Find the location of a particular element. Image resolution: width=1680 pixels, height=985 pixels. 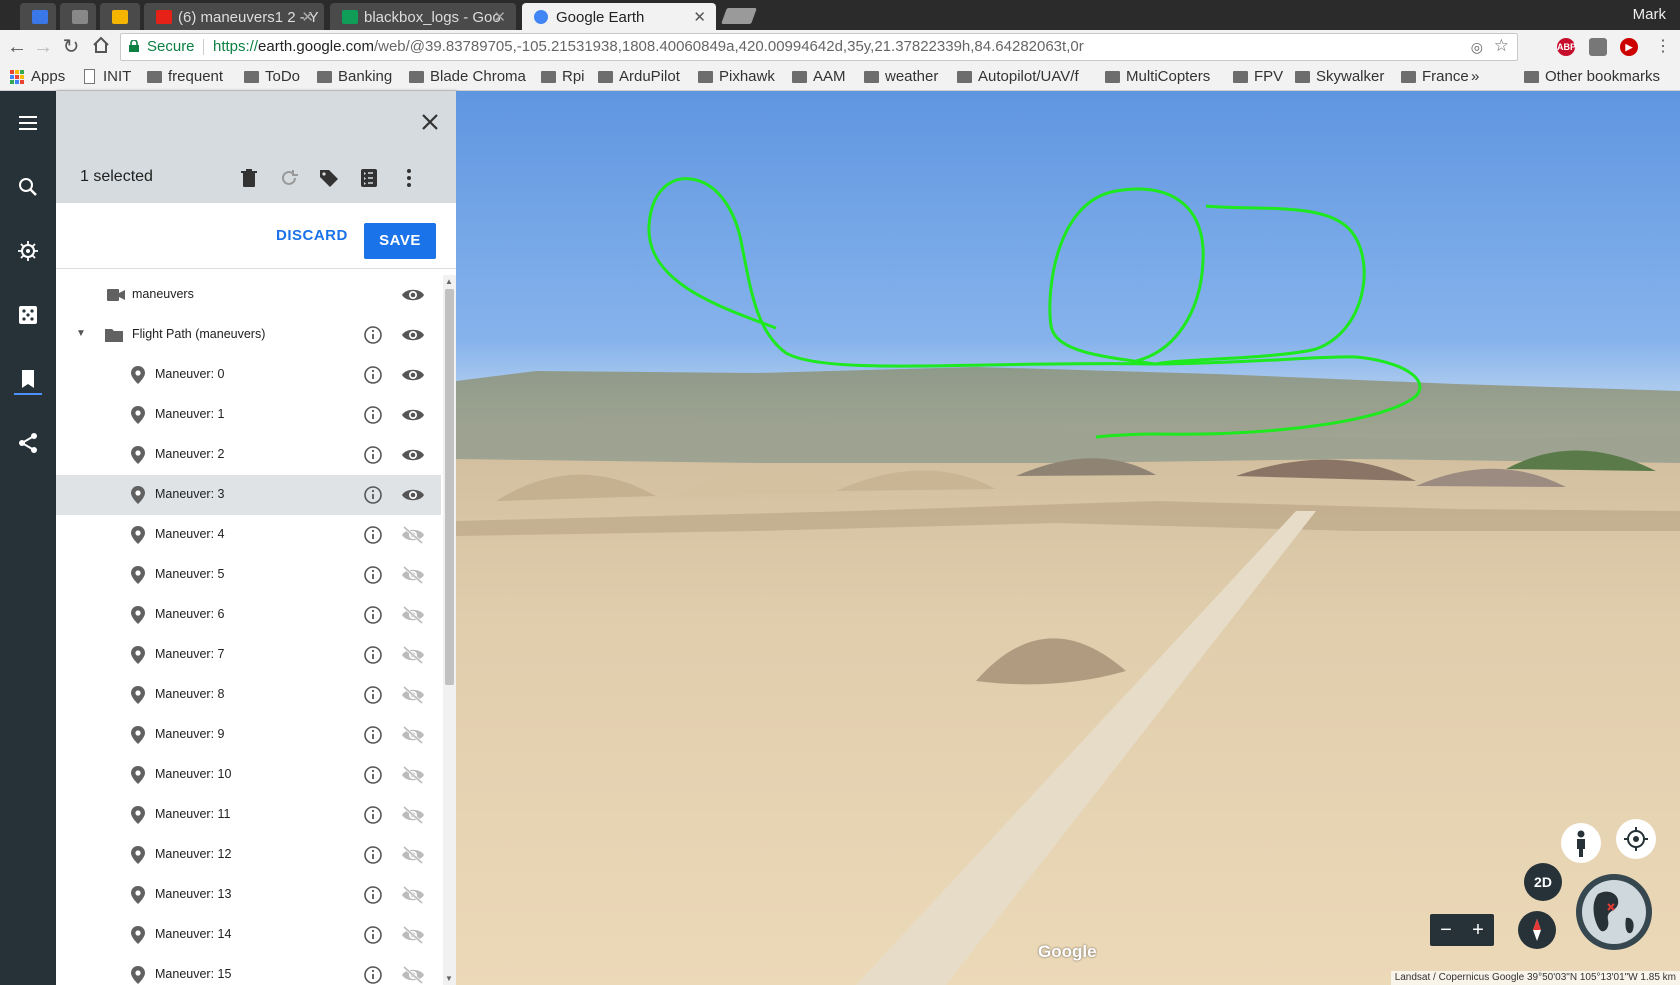

delete-icon is located at coordinates (249, 178).